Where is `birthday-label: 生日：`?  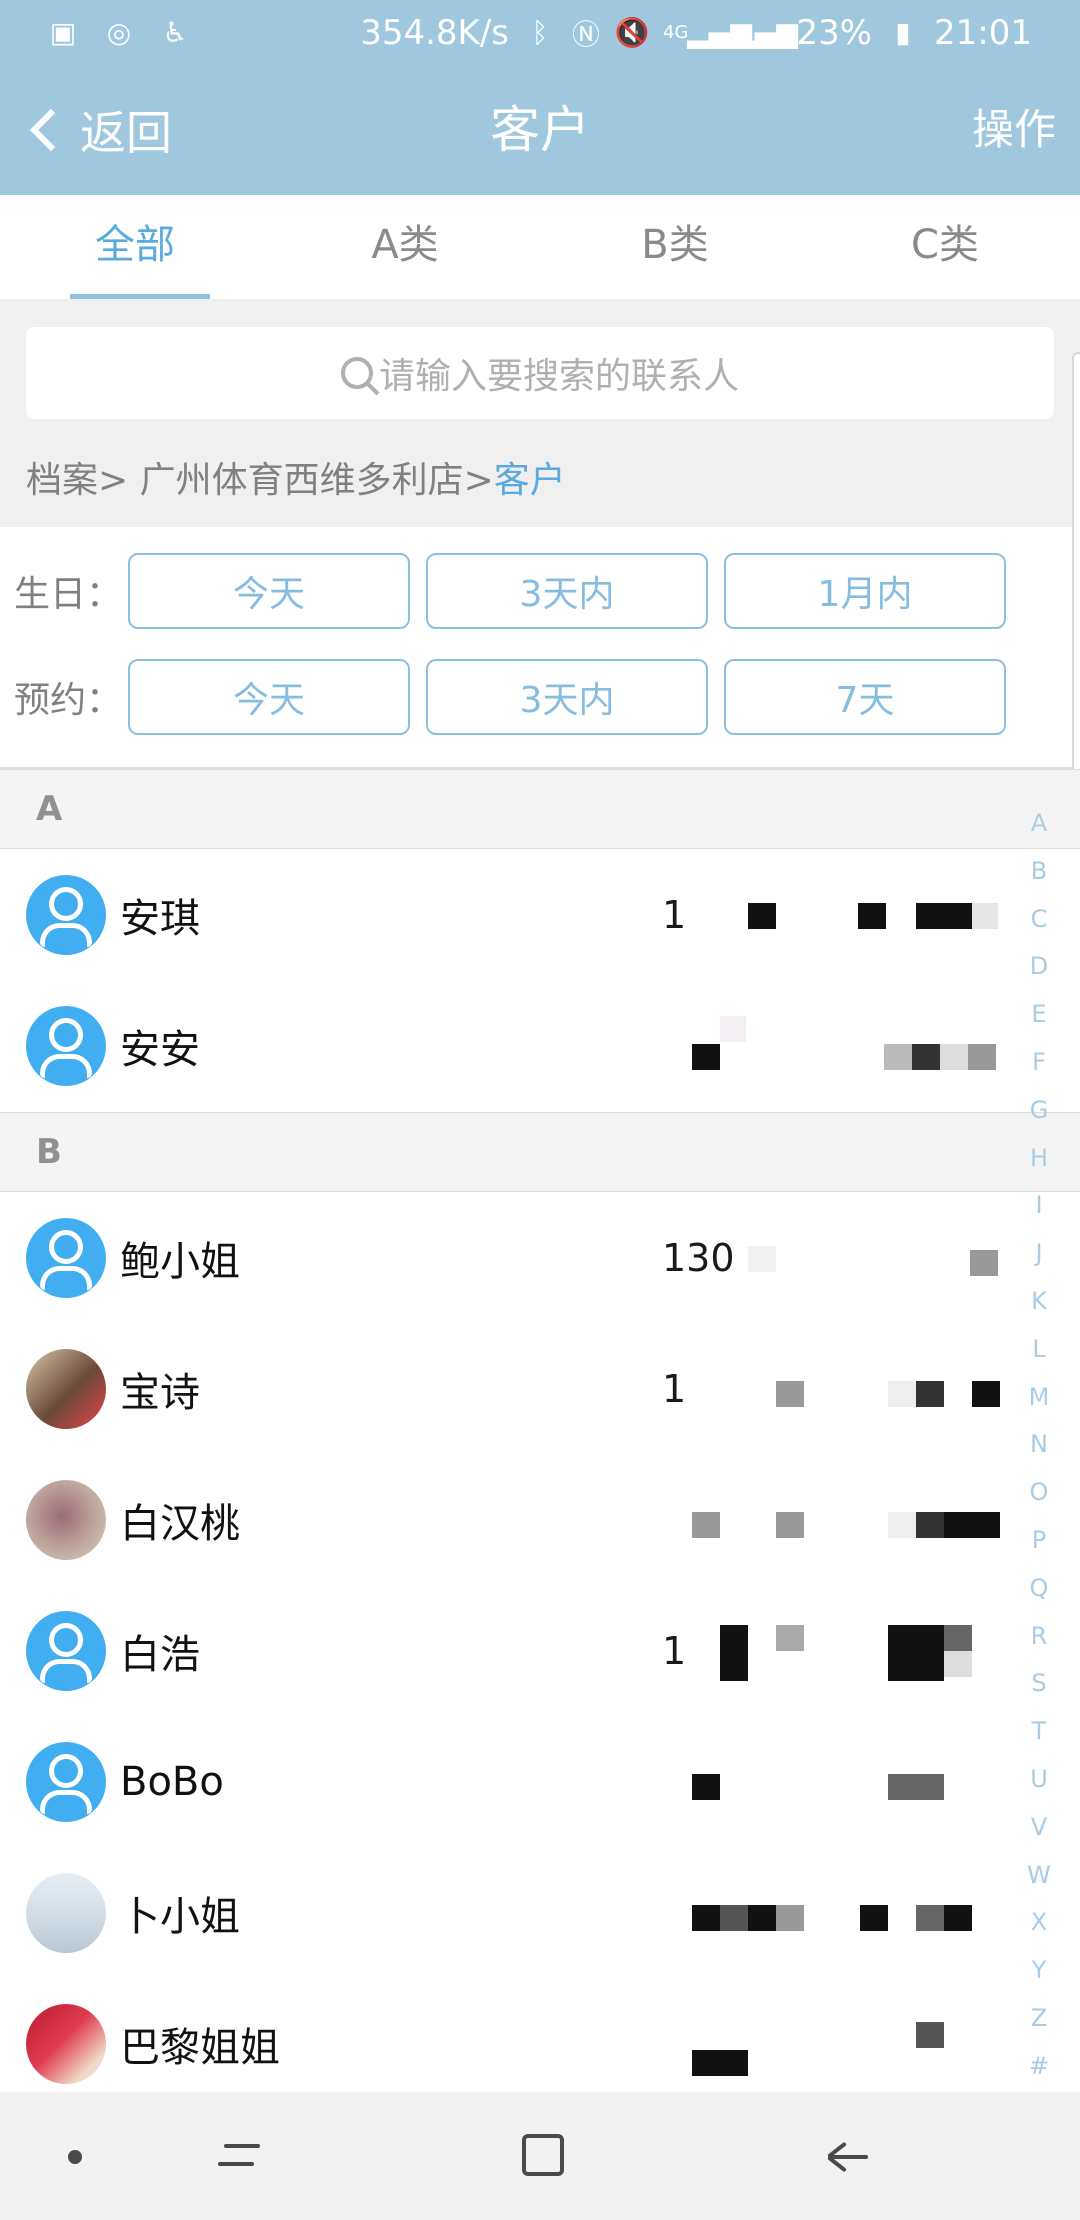
birthday-label: 生日： is located at coordinates (68, 594).